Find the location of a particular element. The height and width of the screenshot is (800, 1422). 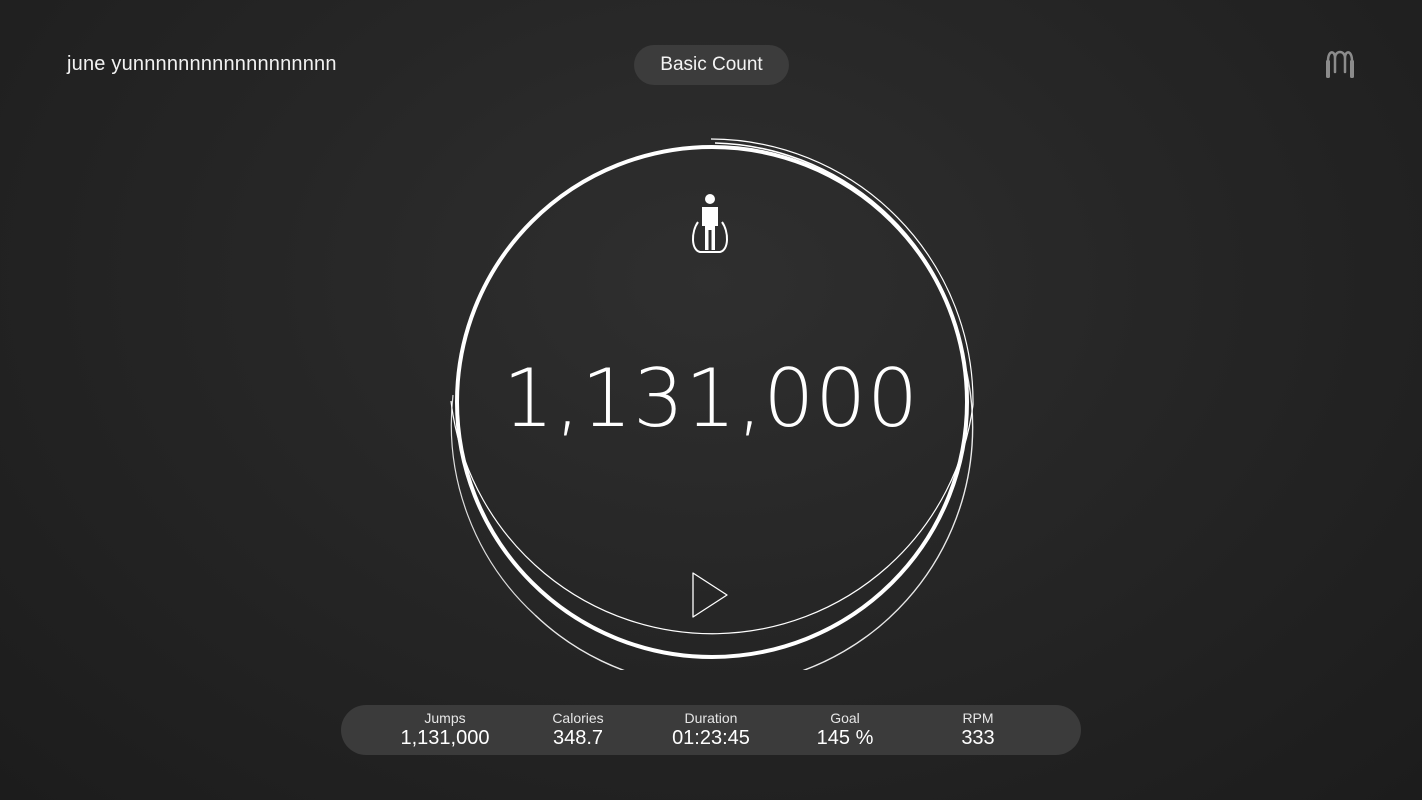

play-icon is located at coordinates (710, 595).